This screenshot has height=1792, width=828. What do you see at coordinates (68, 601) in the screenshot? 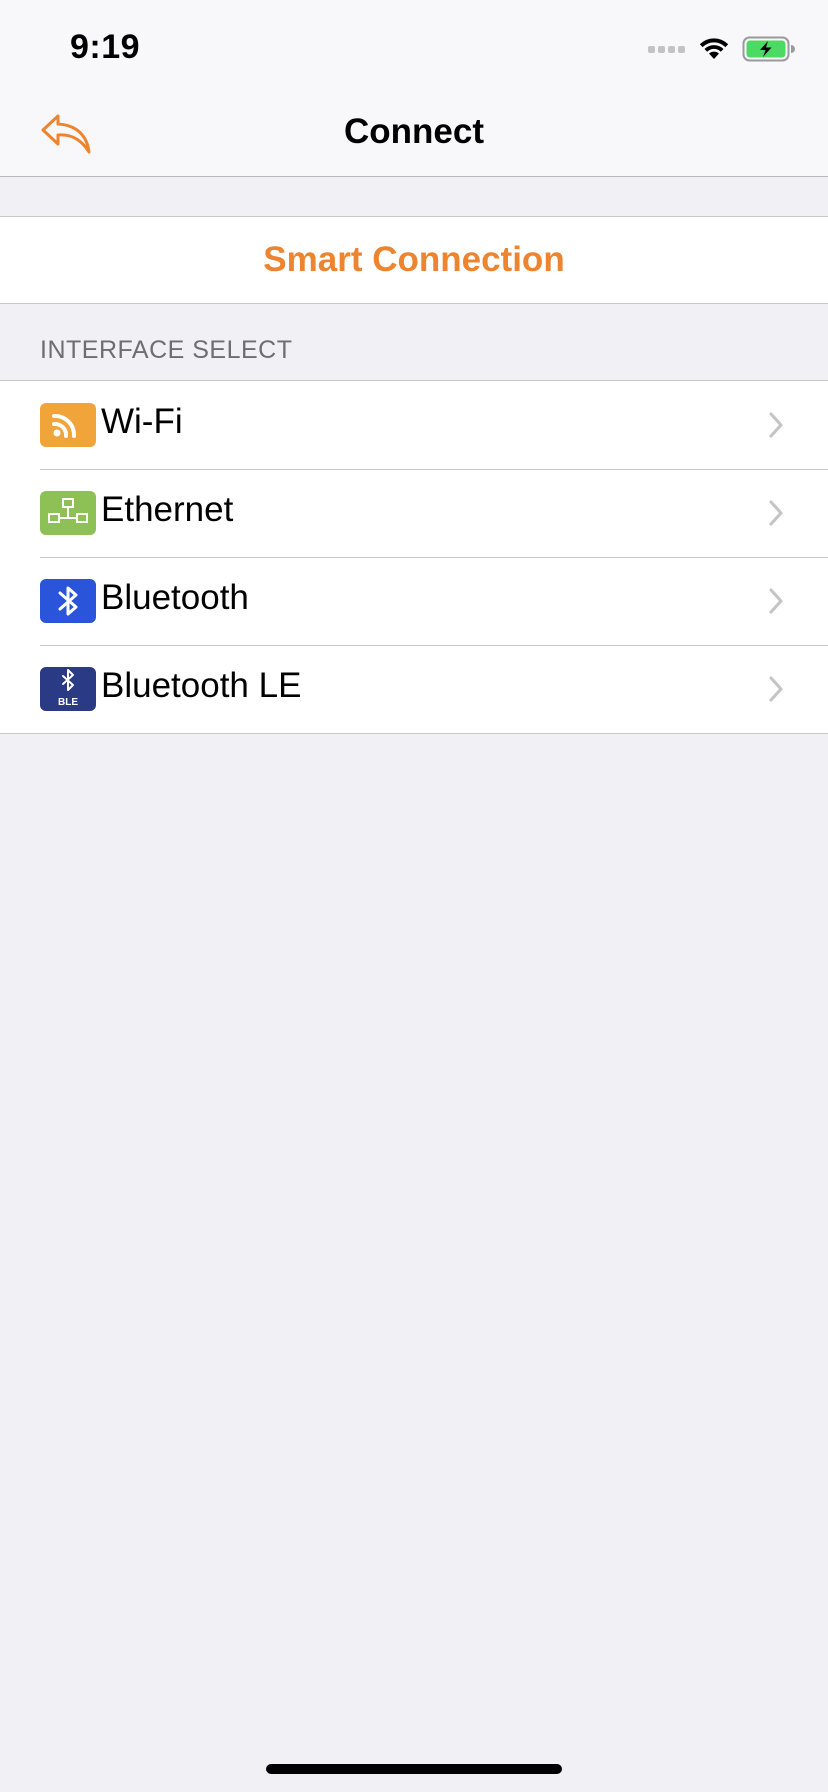
I see `bluetooth-icon` at bounding box center [68, 601].